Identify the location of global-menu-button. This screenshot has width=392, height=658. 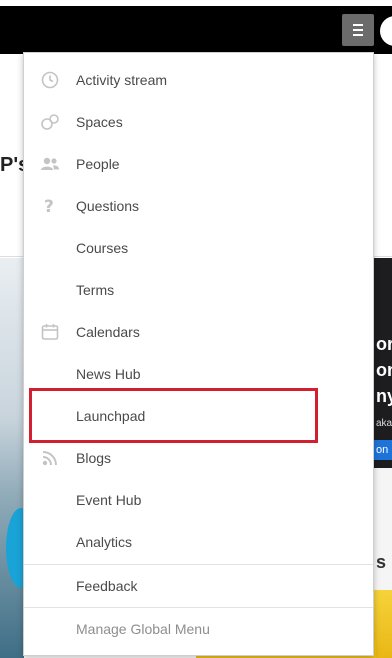
(358, 30).